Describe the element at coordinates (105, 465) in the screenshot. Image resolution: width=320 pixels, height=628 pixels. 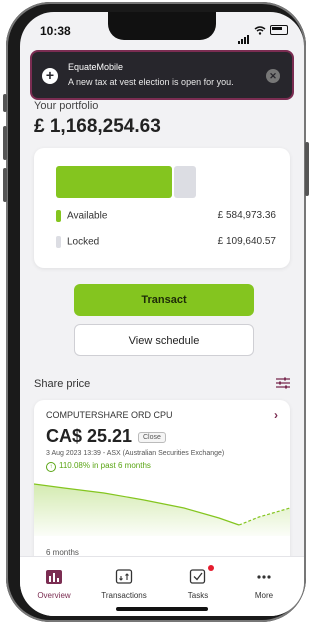
I see `price-change-text: 110.08% in past 6 months` at that location.